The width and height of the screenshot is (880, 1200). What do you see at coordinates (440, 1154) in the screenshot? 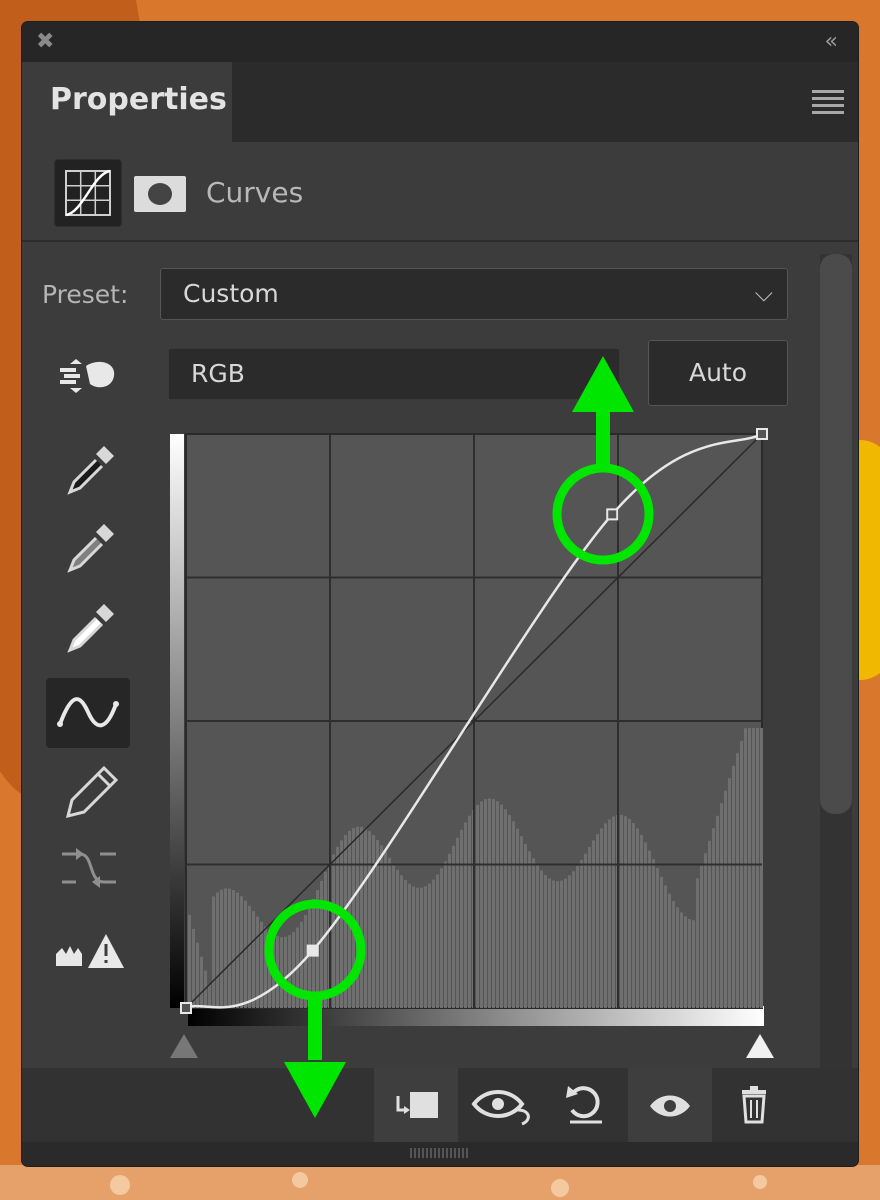
I see `resize-grip` at bounding box center [440, 1154].